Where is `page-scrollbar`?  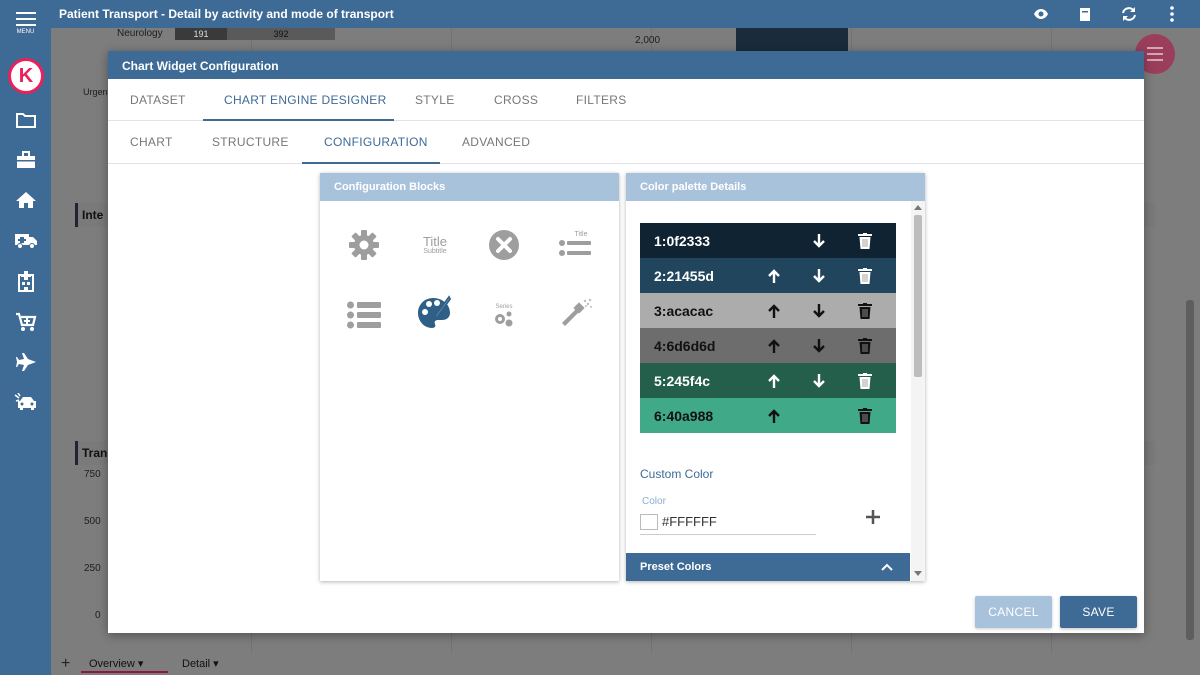 page-scrollbar is located at coordinates (1190, 470).